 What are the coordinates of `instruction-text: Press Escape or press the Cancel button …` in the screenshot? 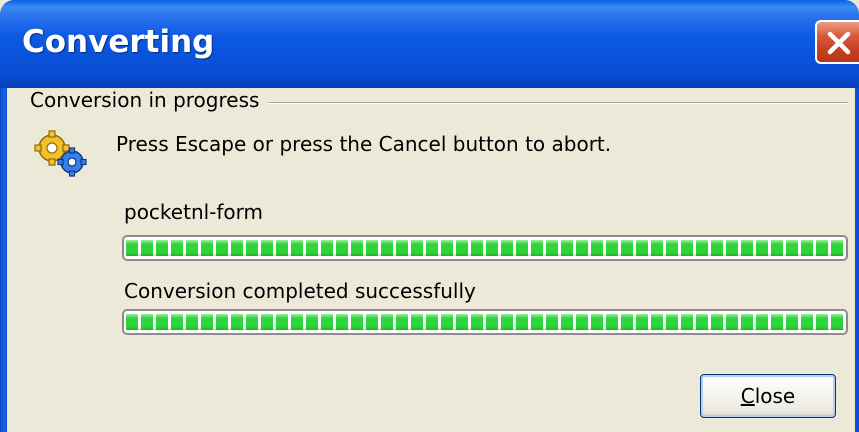 It's located at (364, 144).